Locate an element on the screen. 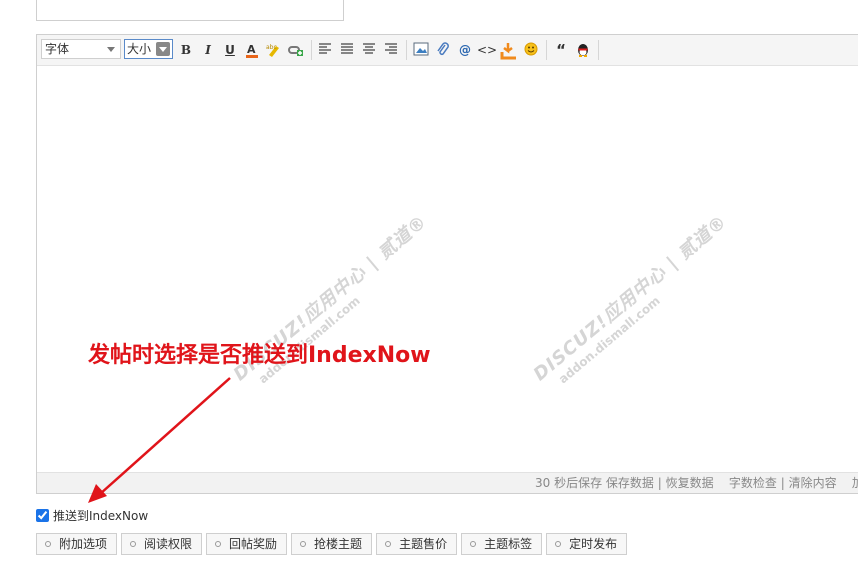 The image size is (858, 565). editor-toolbar: 字体 大小 B I U A abc @ <> “ is located at coordinates (447, 50).